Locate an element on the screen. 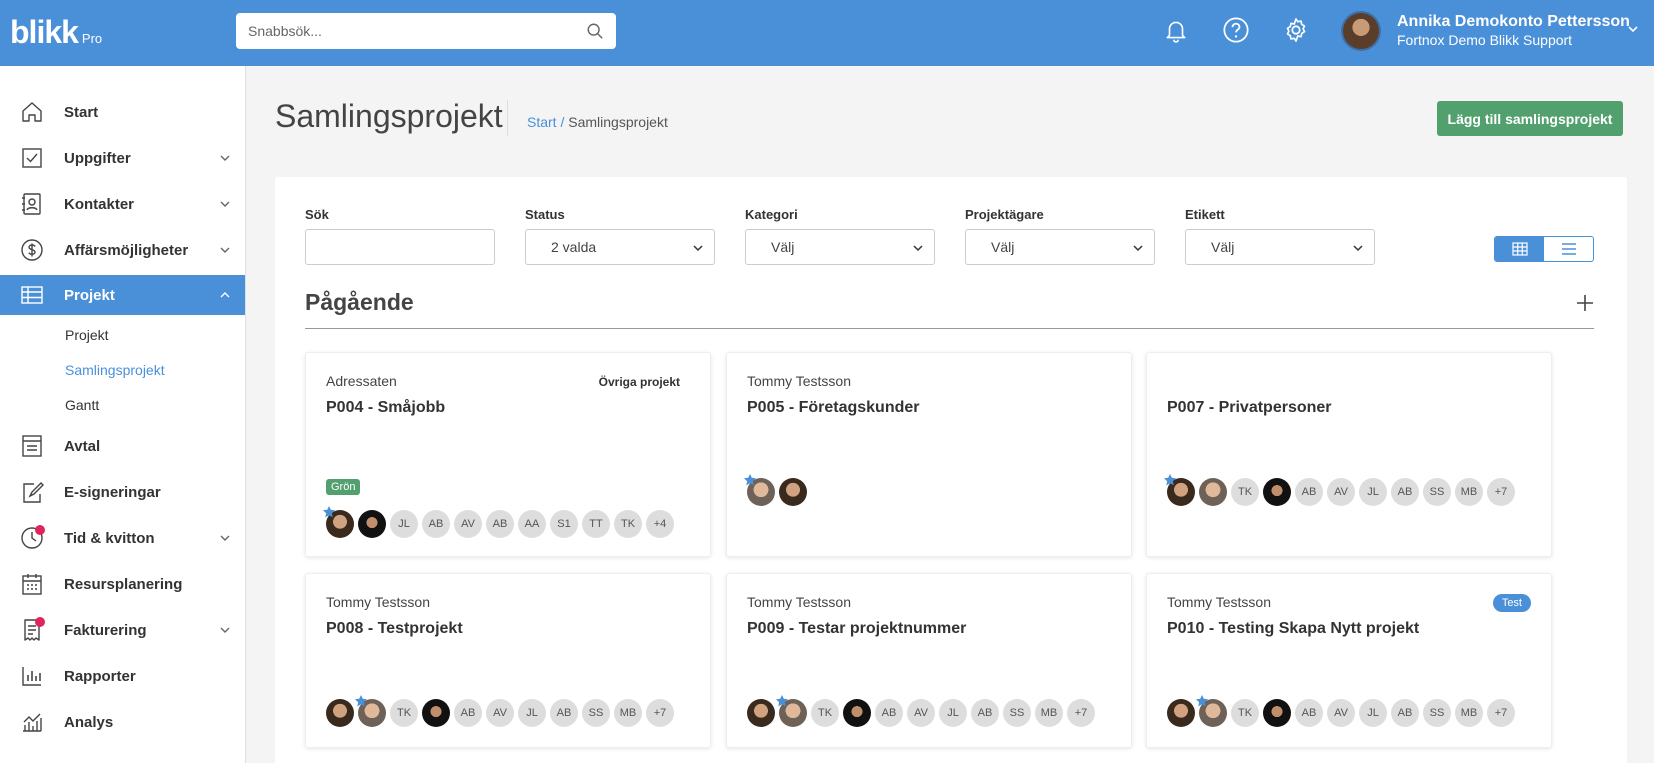 The image size is (1654, 763). owner-filter: Välj is located at coordinates (1060, 247).